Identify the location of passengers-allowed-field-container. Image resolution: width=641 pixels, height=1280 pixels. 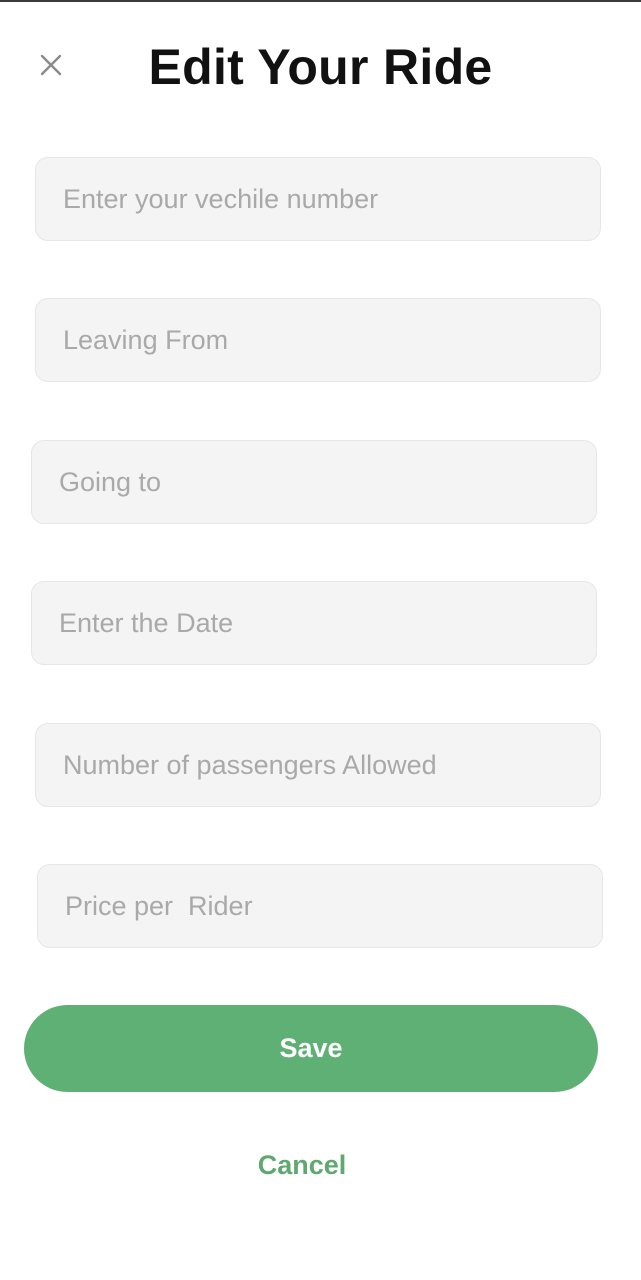
(318, 765).